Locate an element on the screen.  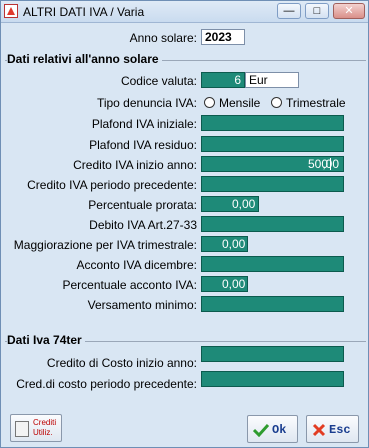
credito-costo-inizio-label: Credito di Costo inizio anno: is located at coordinates (121, 363).